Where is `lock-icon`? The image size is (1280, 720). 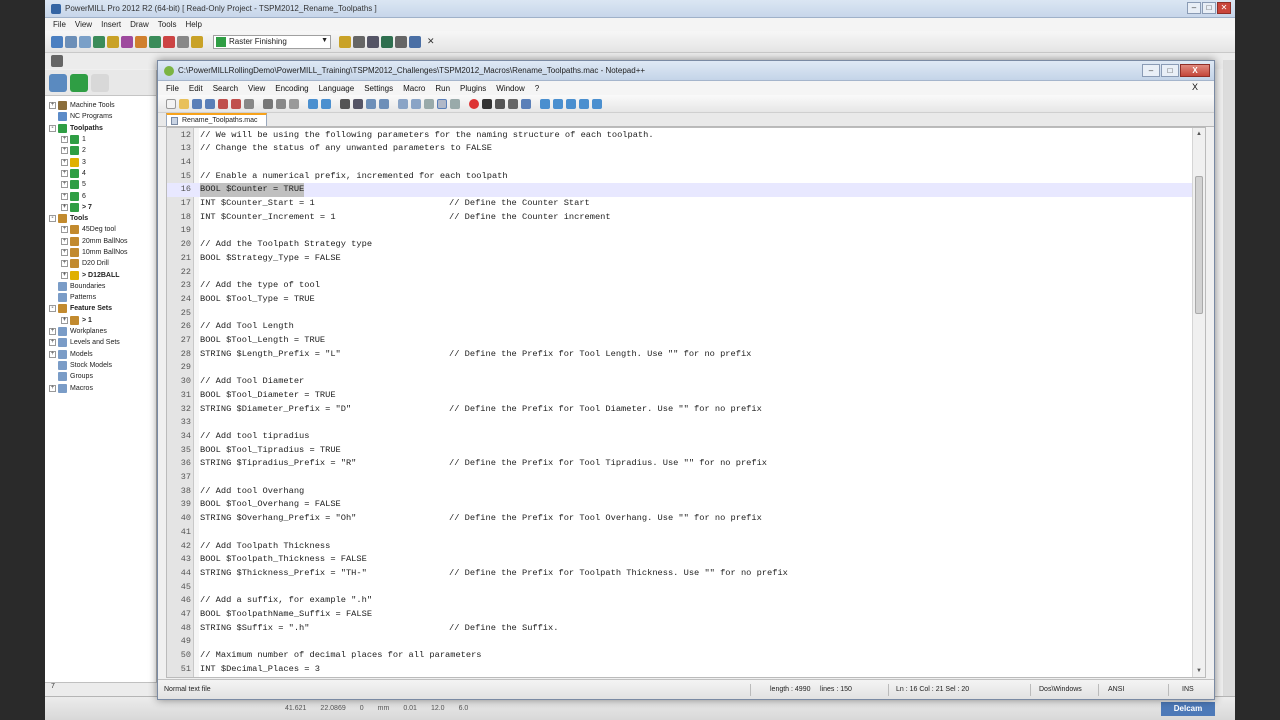
lock-icon is located at coordinates (85, 41).